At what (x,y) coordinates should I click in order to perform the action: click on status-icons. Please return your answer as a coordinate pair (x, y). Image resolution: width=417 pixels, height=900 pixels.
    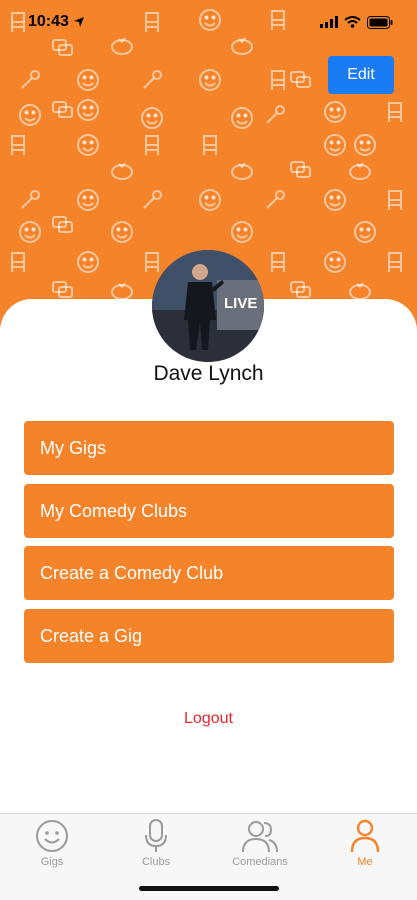
    Looking at the image, I should click on (356, 22).